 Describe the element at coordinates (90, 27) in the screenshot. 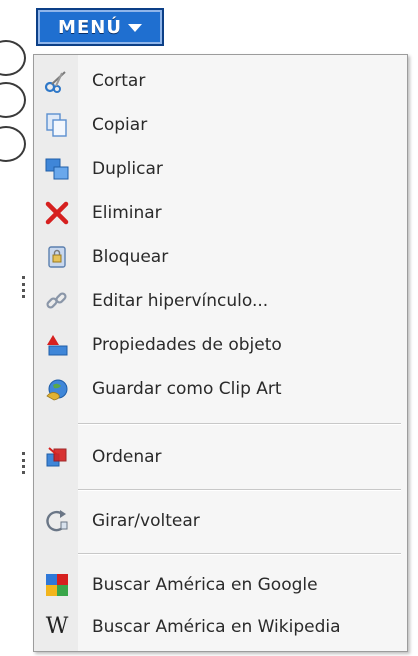

I see `menu-button-label: MENÚ` at that location.